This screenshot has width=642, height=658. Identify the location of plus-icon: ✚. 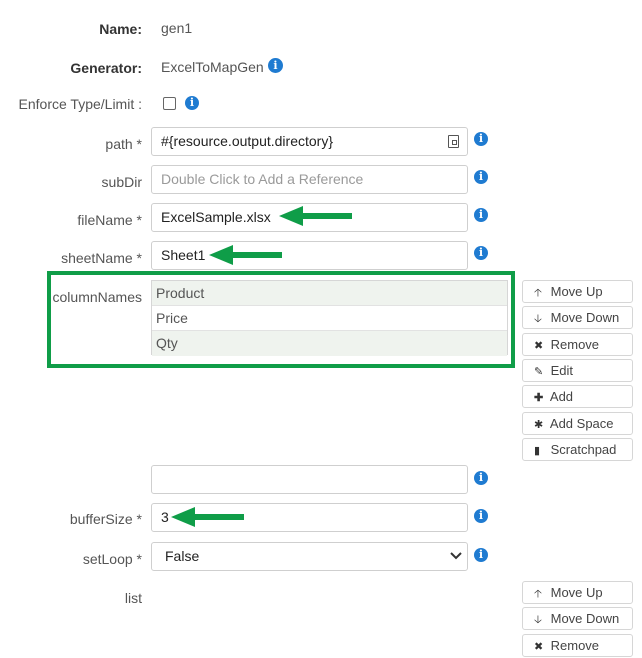
(539, 398).